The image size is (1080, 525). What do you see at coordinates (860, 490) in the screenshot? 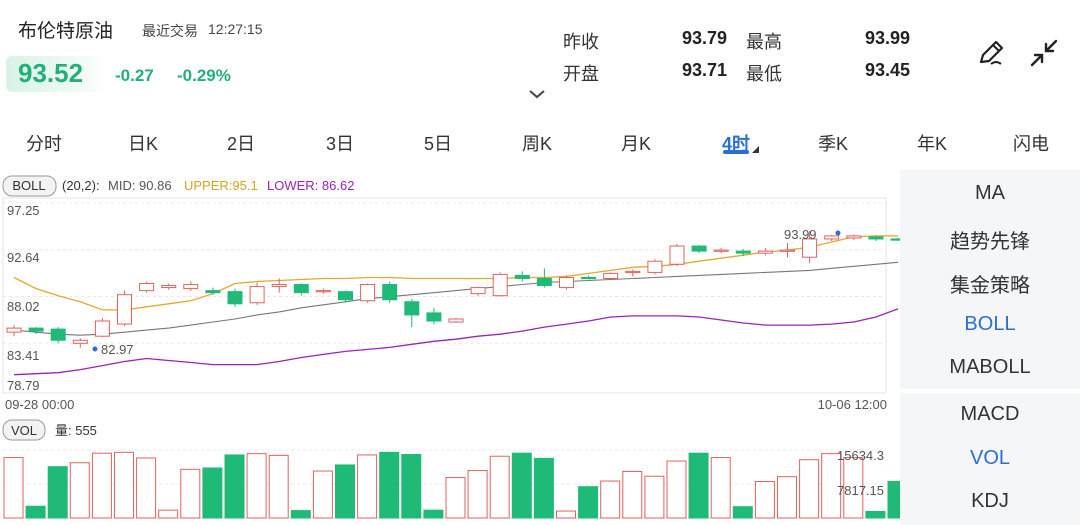
I see `vol-tick-mid: 7817.15` at bounding box center [860, 490].